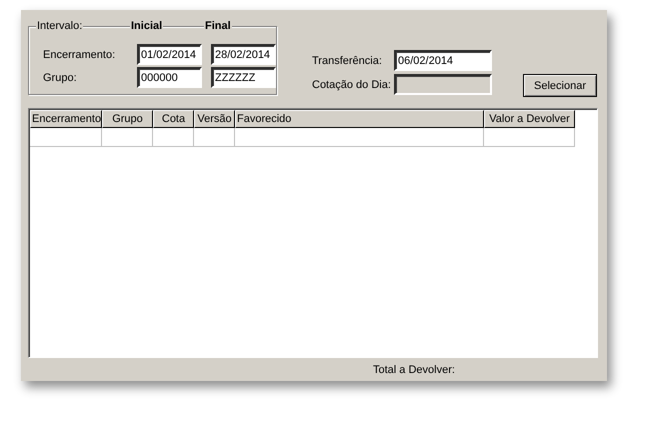 The image size is (646, 423). I want to click on column-header: Favorecido, so click(359, 119).